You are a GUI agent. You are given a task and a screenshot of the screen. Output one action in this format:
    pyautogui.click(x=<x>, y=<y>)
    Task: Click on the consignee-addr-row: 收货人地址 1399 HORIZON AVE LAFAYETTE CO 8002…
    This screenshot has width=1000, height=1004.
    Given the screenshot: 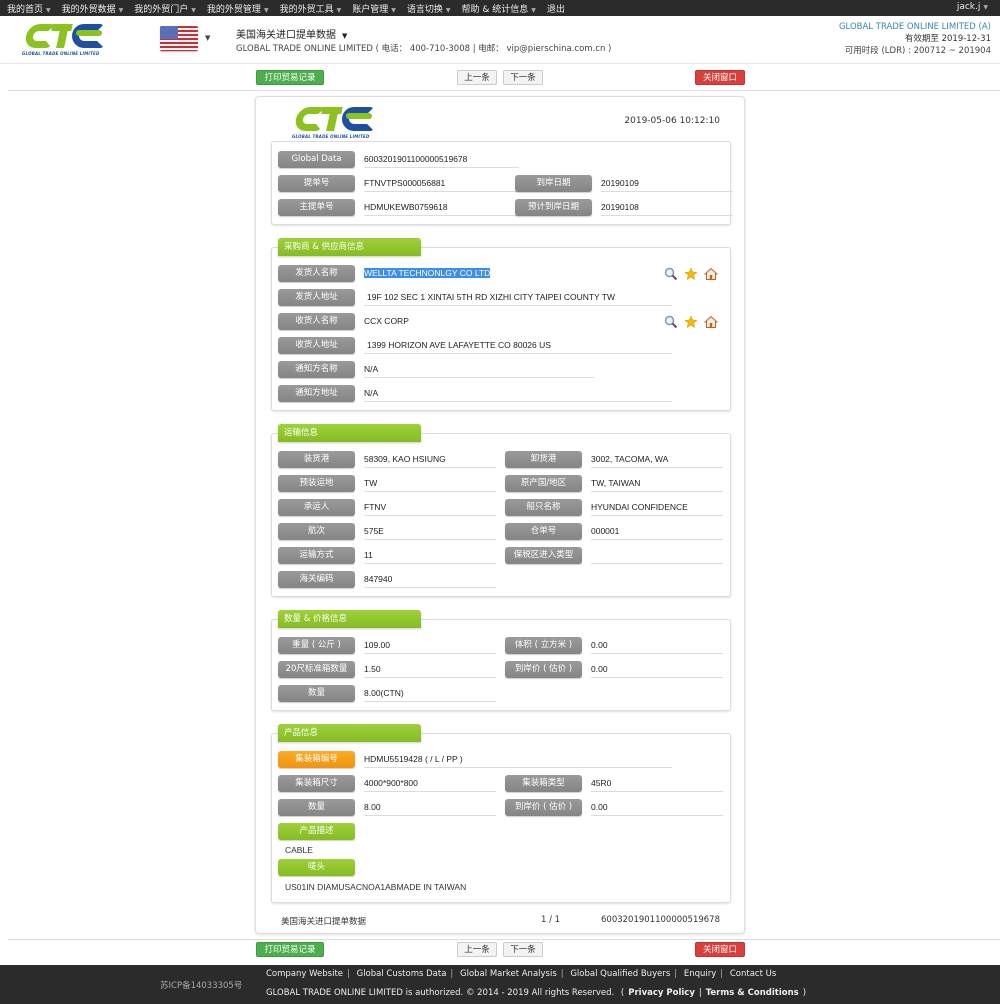 What is the action you would take?
    pyautogui.click(x=475, y=345)
    